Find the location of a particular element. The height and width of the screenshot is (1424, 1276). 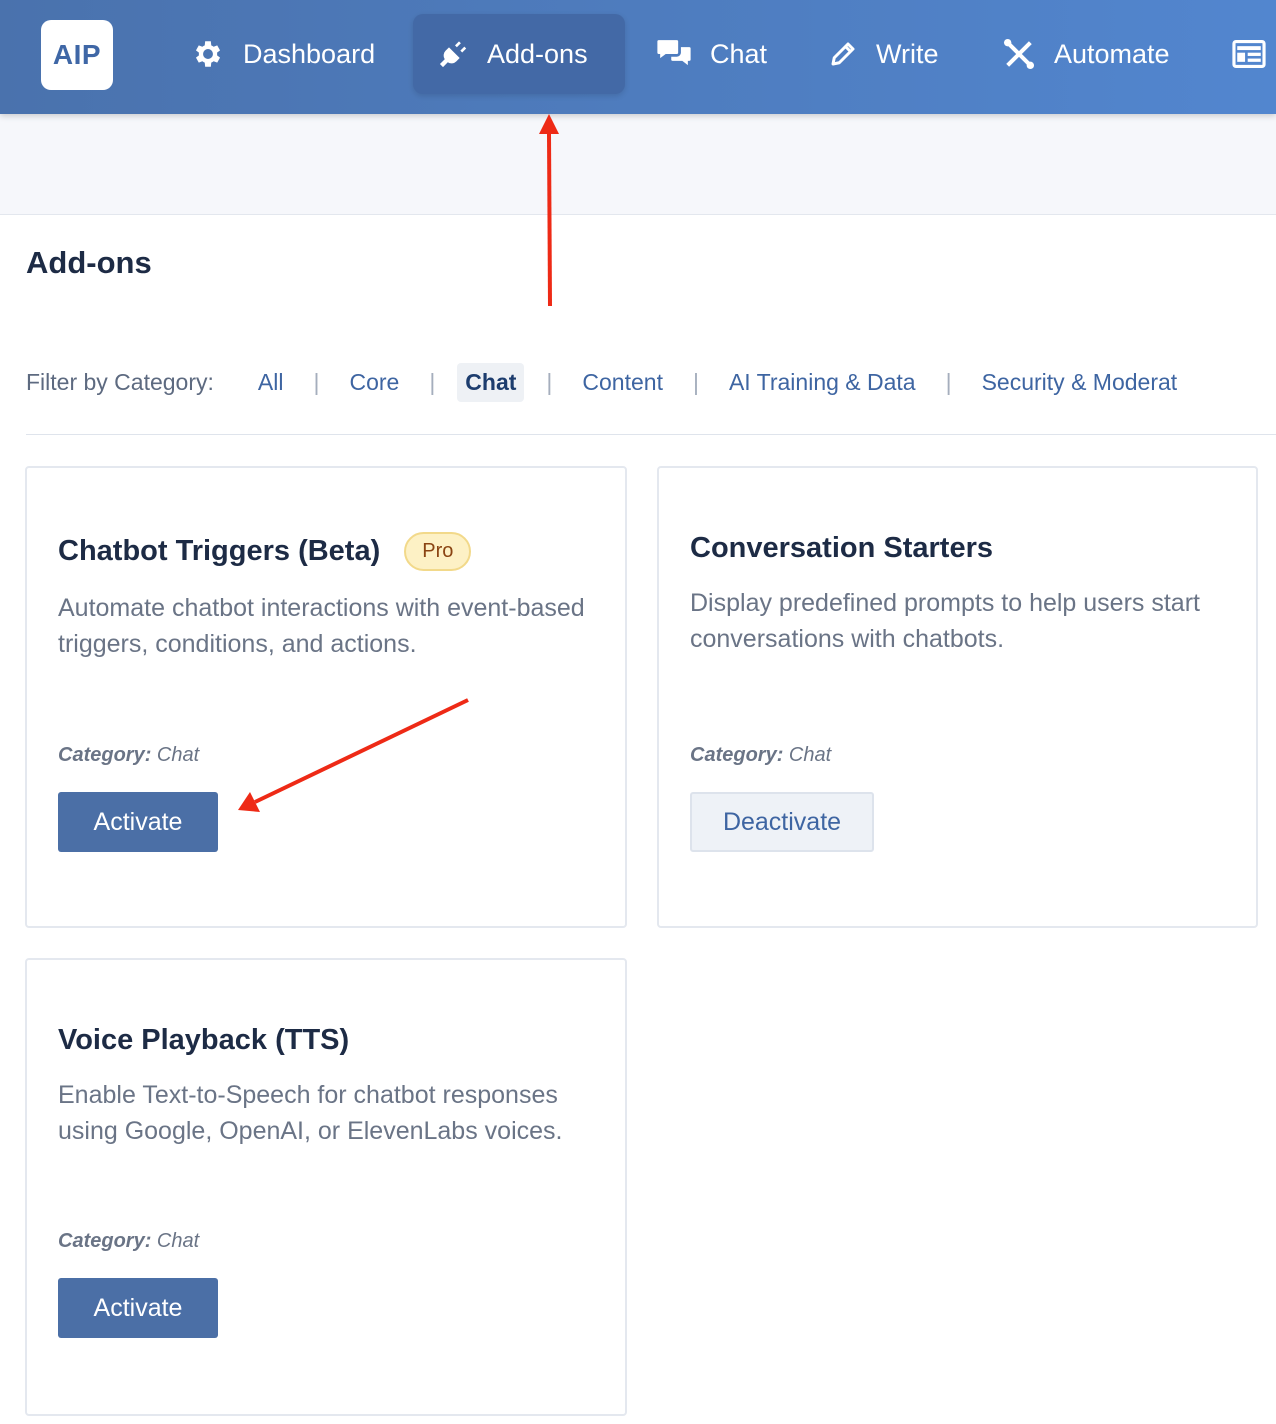

filter-divider is located at coordinates (651, 434).